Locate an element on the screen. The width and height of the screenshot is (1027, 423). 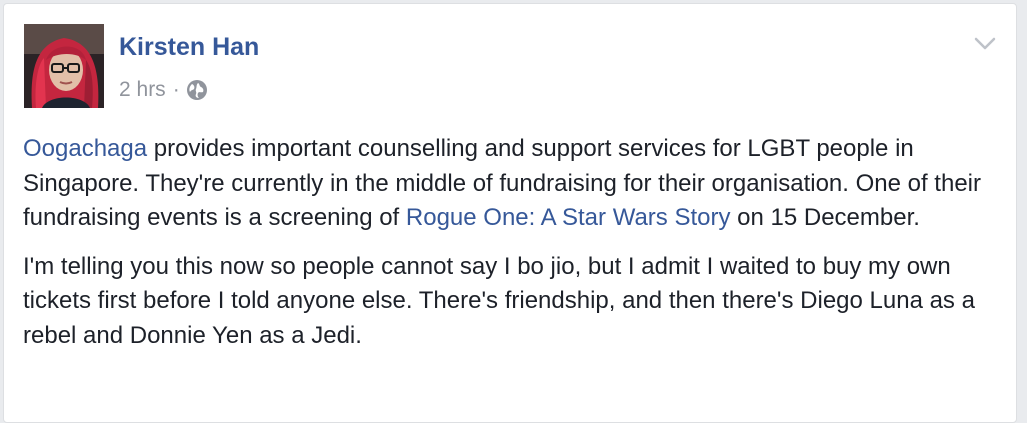
avatar is located at coordinates (64, 66).